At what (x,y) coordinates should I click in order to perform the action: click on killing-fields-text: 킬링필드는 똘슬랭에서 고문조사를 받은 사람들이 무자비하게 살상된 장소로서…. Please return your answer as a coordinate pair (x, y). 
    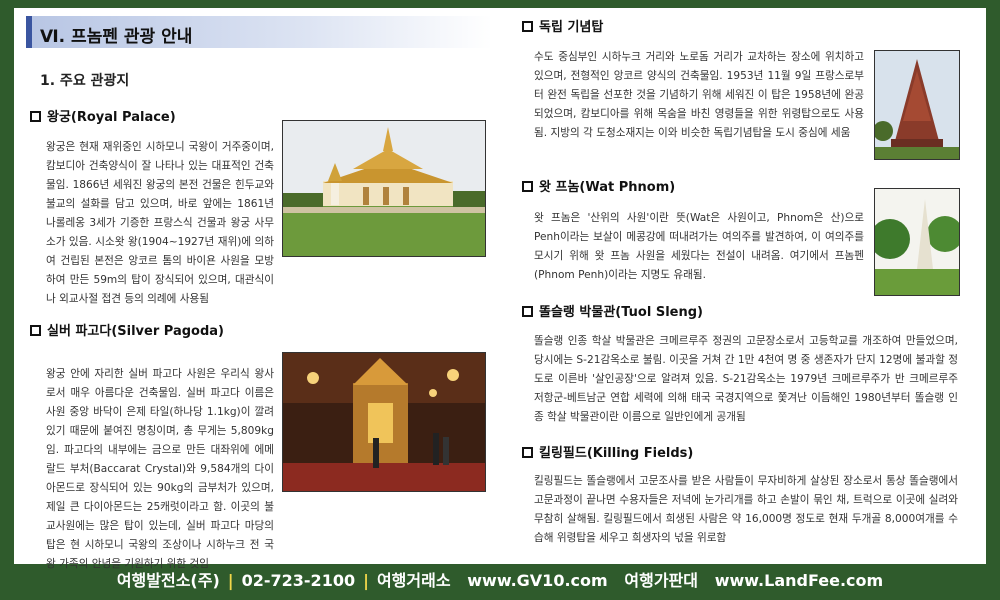
    Looking at the image, I should click on (746, 509).